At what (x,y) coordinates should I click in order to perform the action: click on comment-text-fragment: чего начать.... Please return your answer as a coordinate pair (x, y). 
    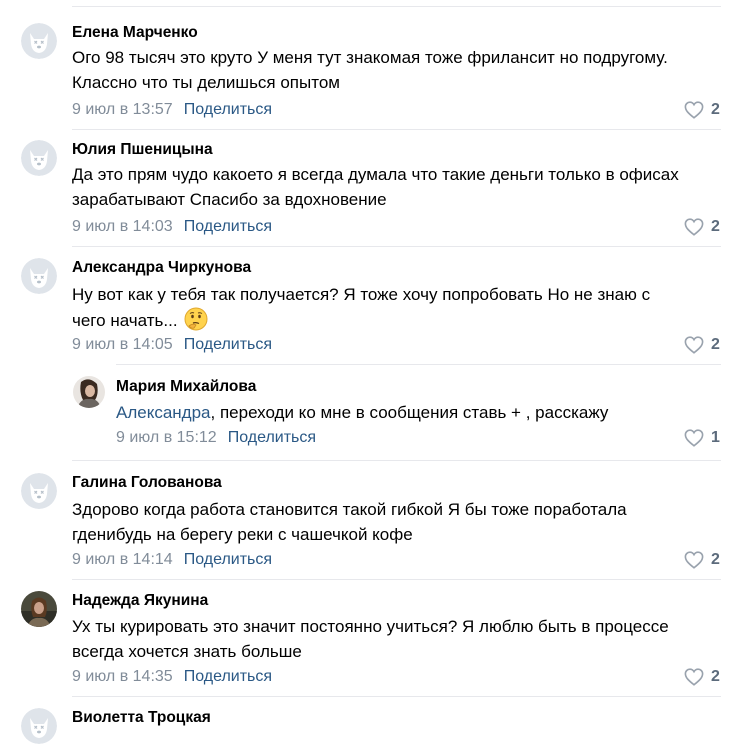
    Looking at the image, I should click on (125, 320).